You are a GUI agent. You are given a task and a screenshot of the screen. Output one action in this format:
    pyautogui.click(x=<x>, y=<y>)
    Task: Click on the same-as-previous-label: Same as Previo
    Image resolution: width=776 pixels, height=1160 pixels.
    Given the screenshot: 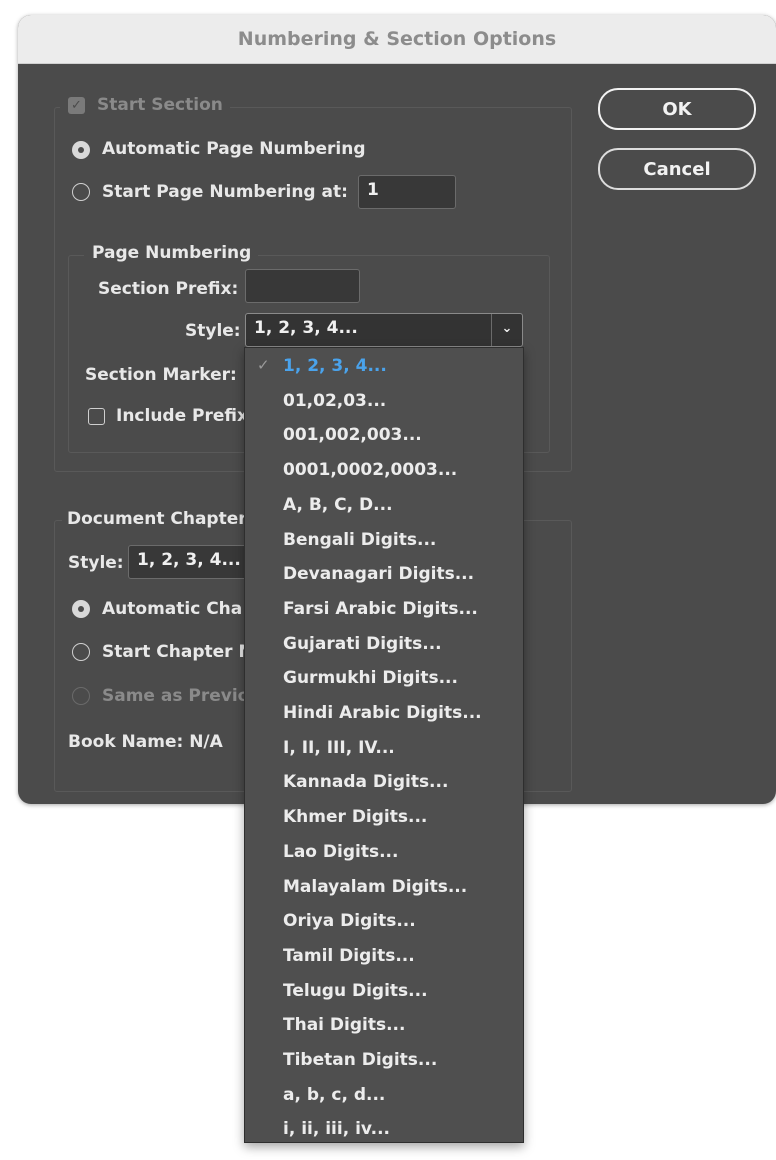 What is the action you would take?
    pyautogui.click(x=176, y=696)
    